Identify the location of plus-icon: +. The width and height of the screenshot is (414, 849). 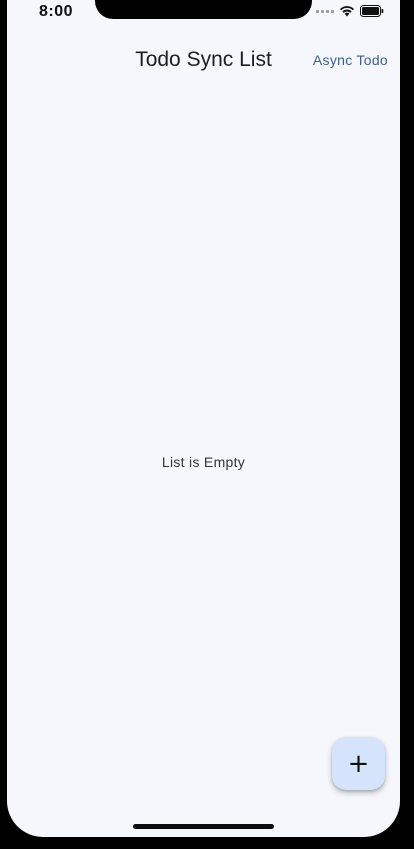
(358, 763).